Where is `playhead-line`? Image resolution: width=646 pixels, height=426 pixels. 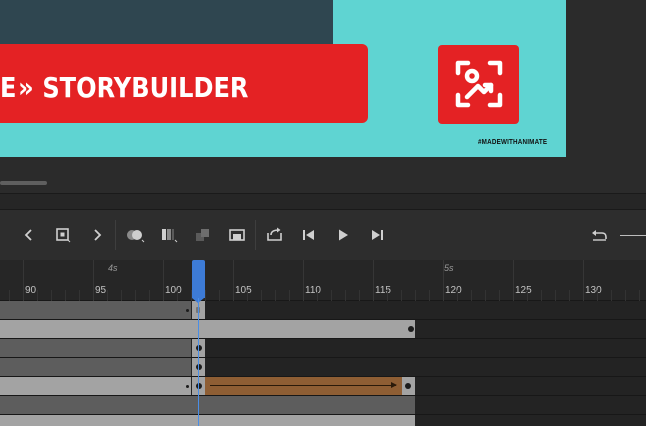 playhead-line is located at coordinates (198, 362).